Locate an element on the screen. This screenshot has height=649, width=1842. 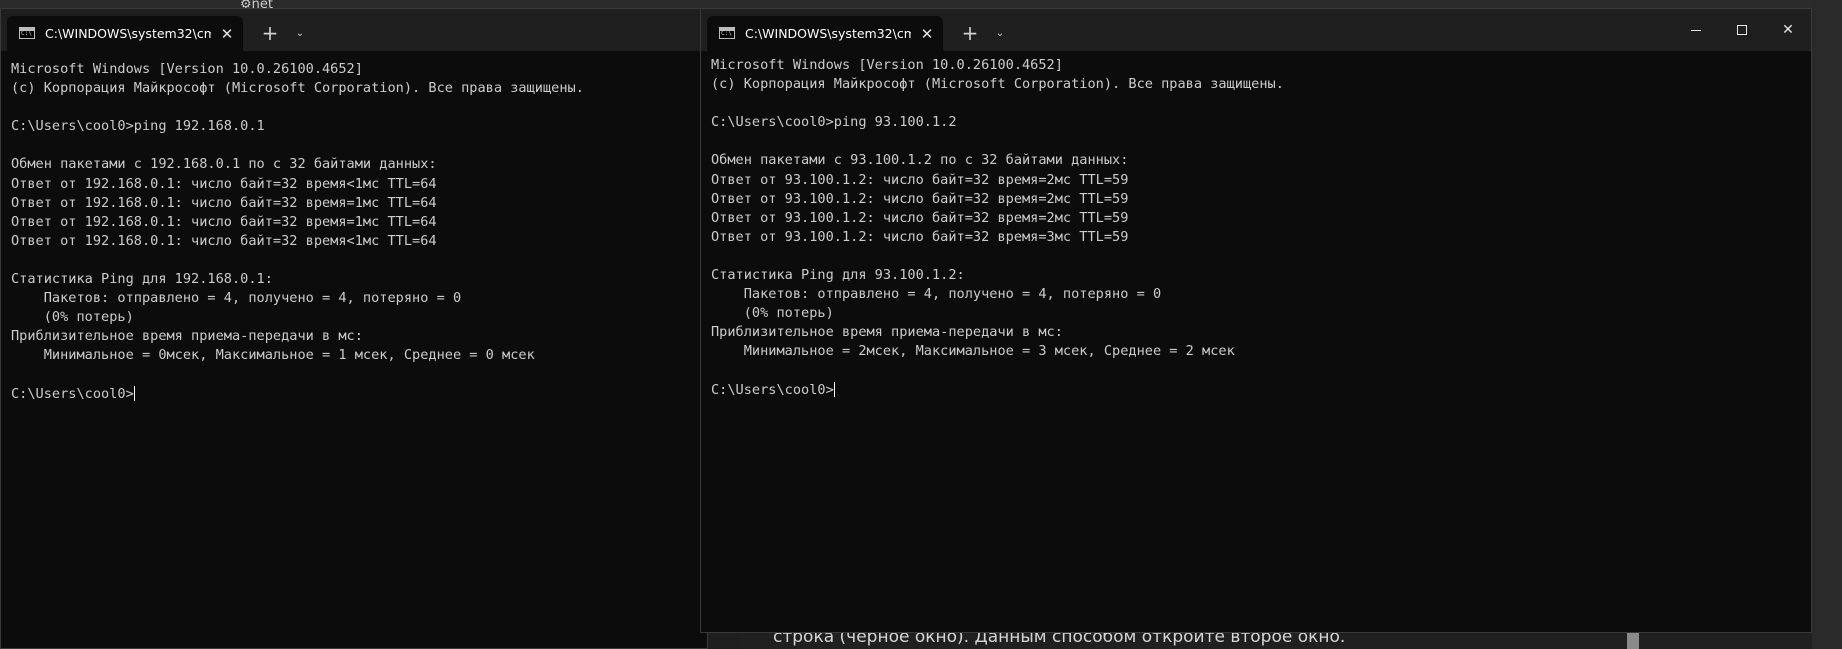
minimize-button is located at coordinates (1696, 30).